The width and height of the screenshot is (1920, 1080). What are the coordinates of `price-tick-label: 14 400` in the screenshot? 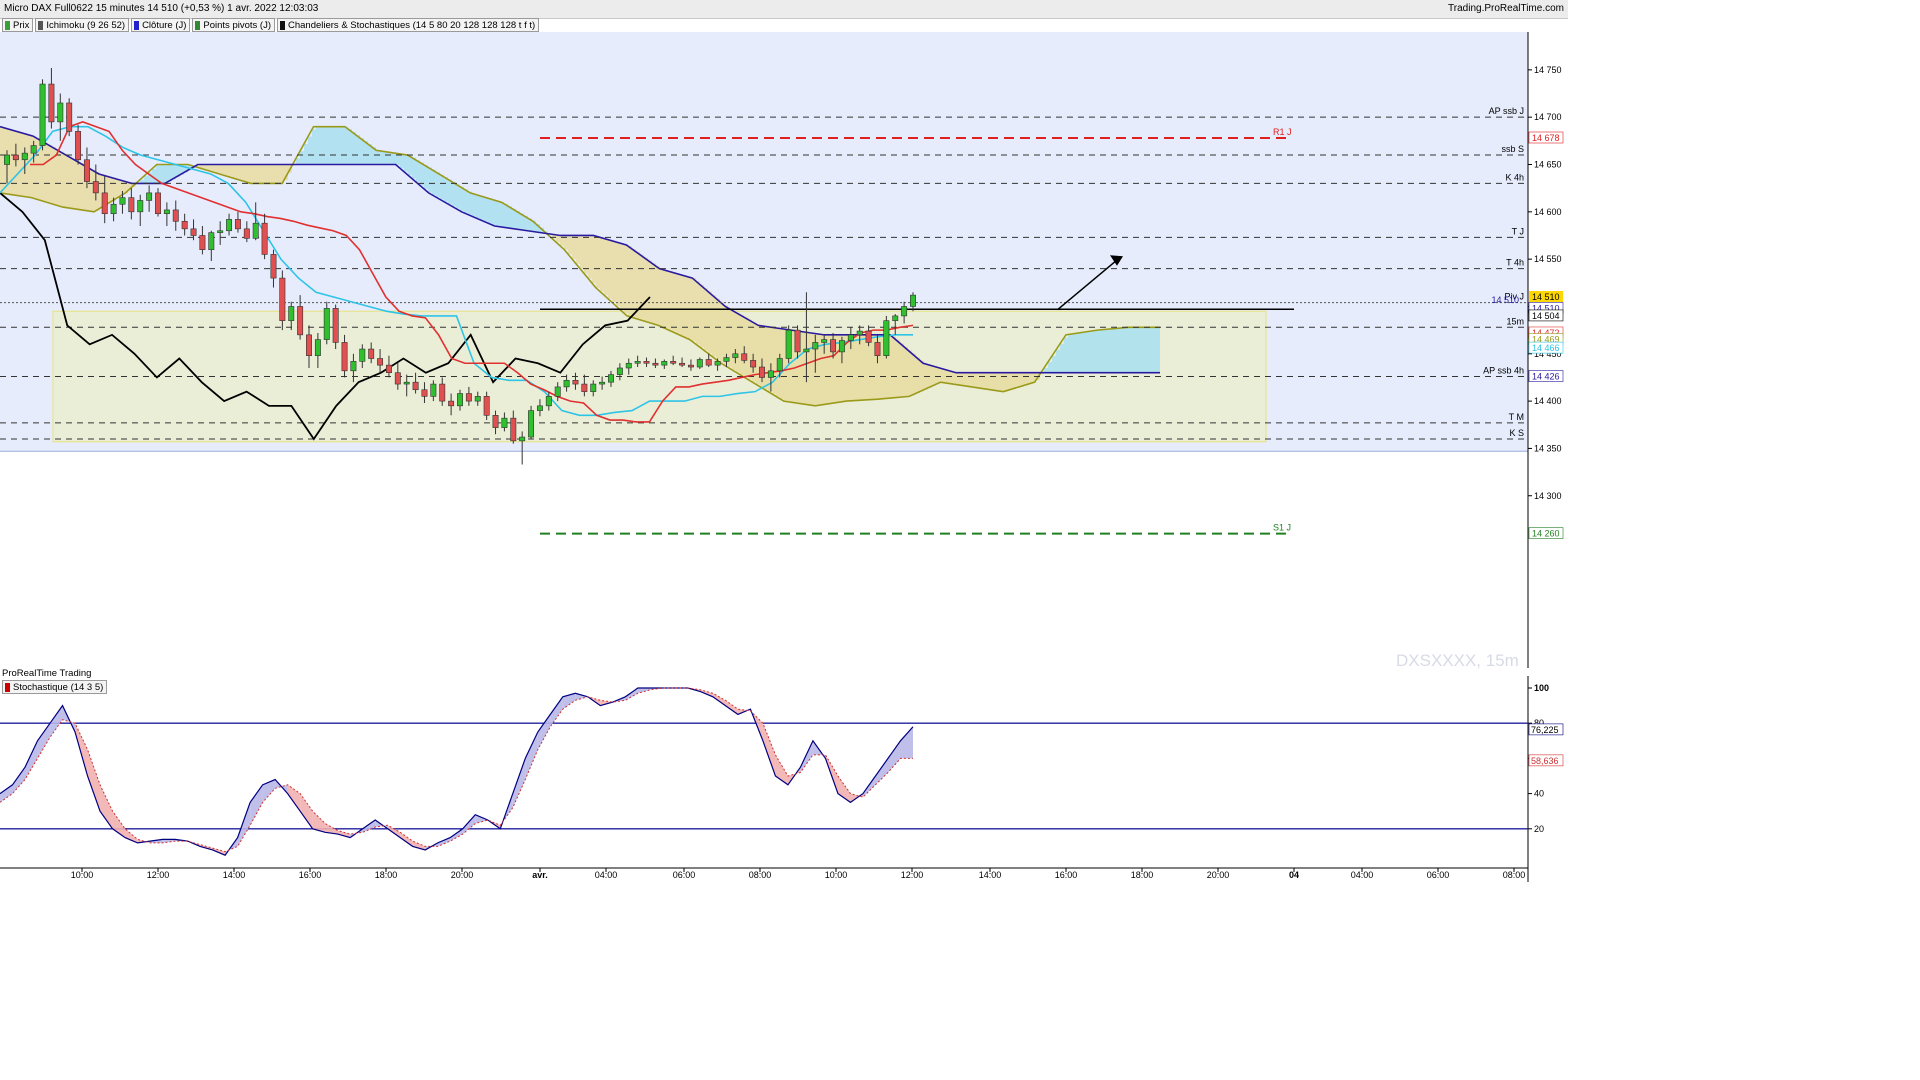 It's located at (1548, 401).